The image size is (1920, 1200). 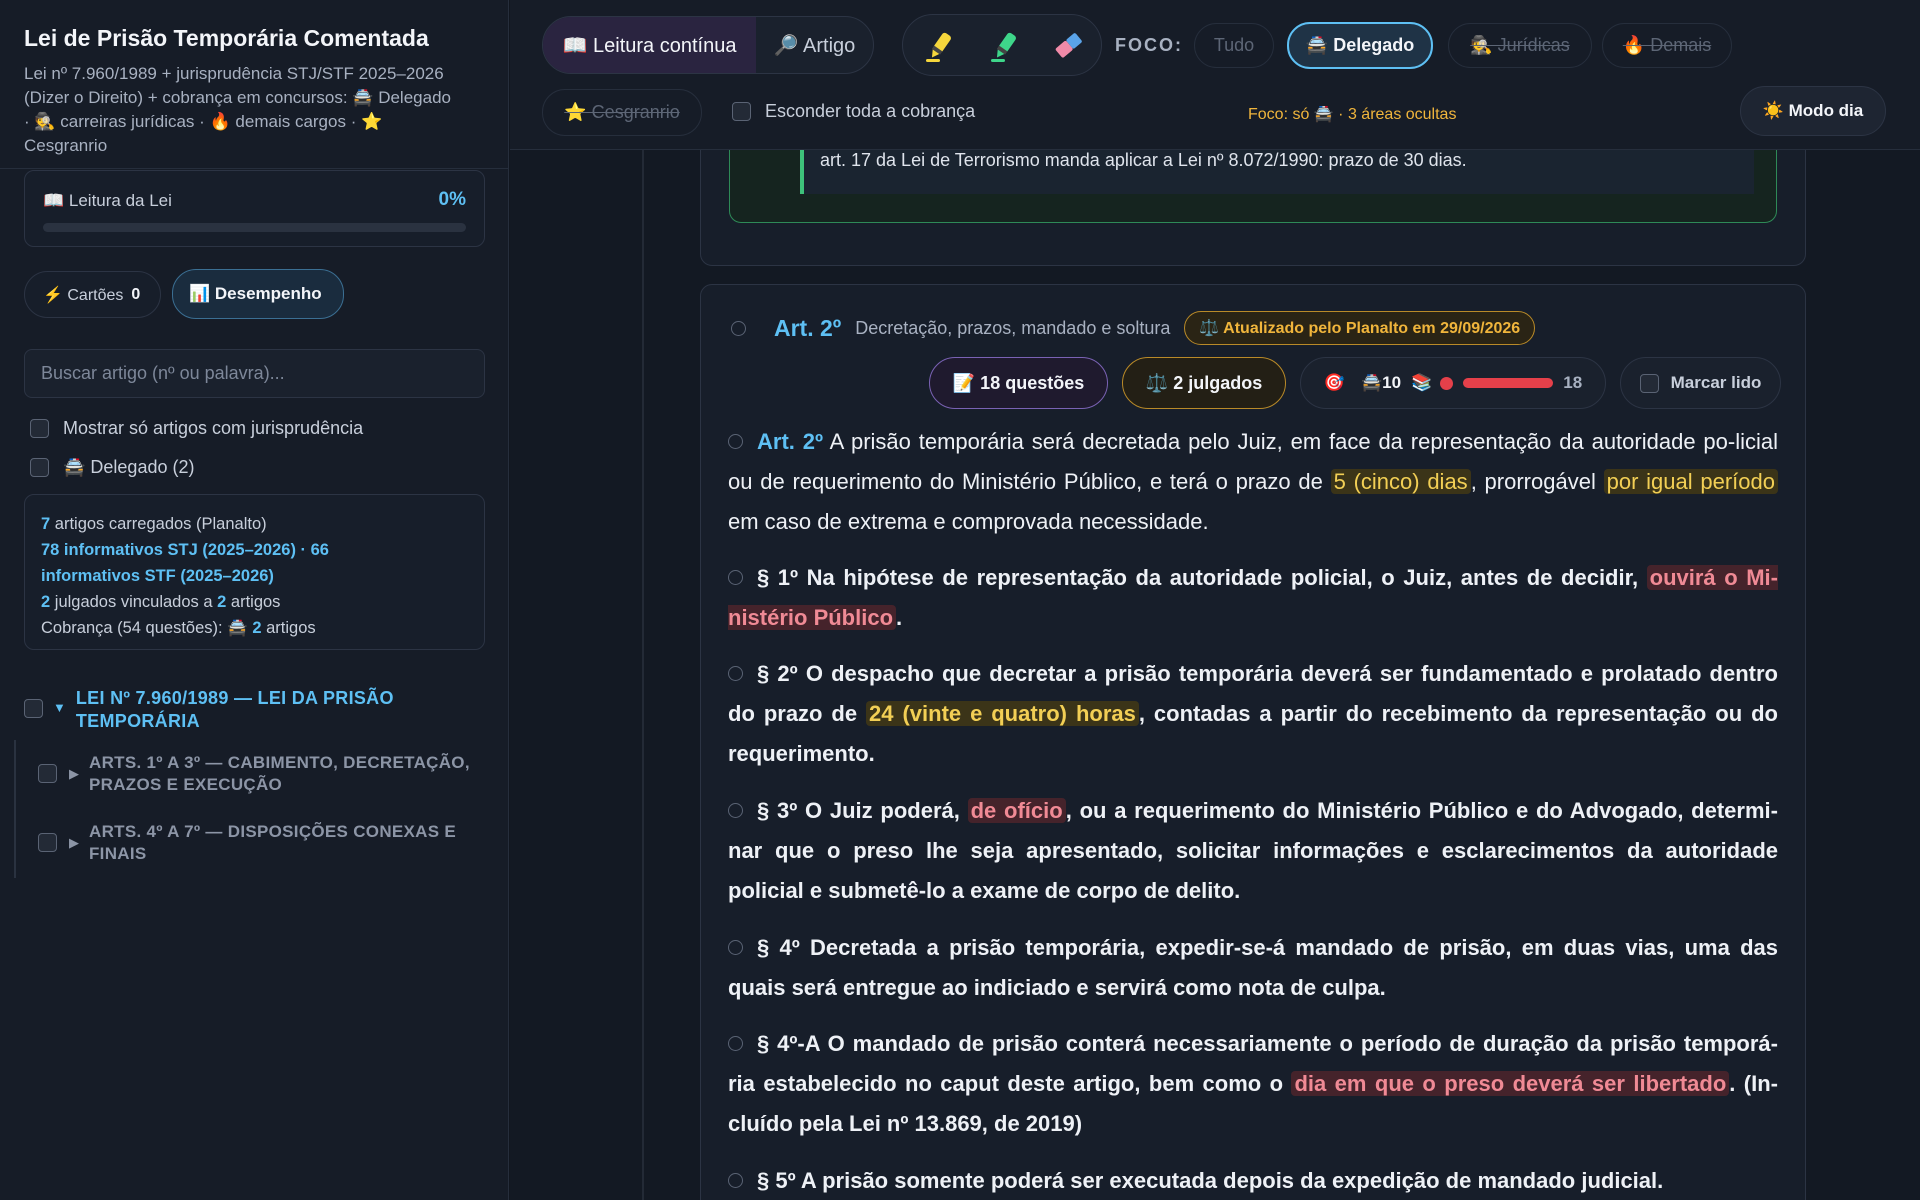 I want to click on stats-line: 2 julgados vinculados a 2 artigos, so click(x=254, y=602).